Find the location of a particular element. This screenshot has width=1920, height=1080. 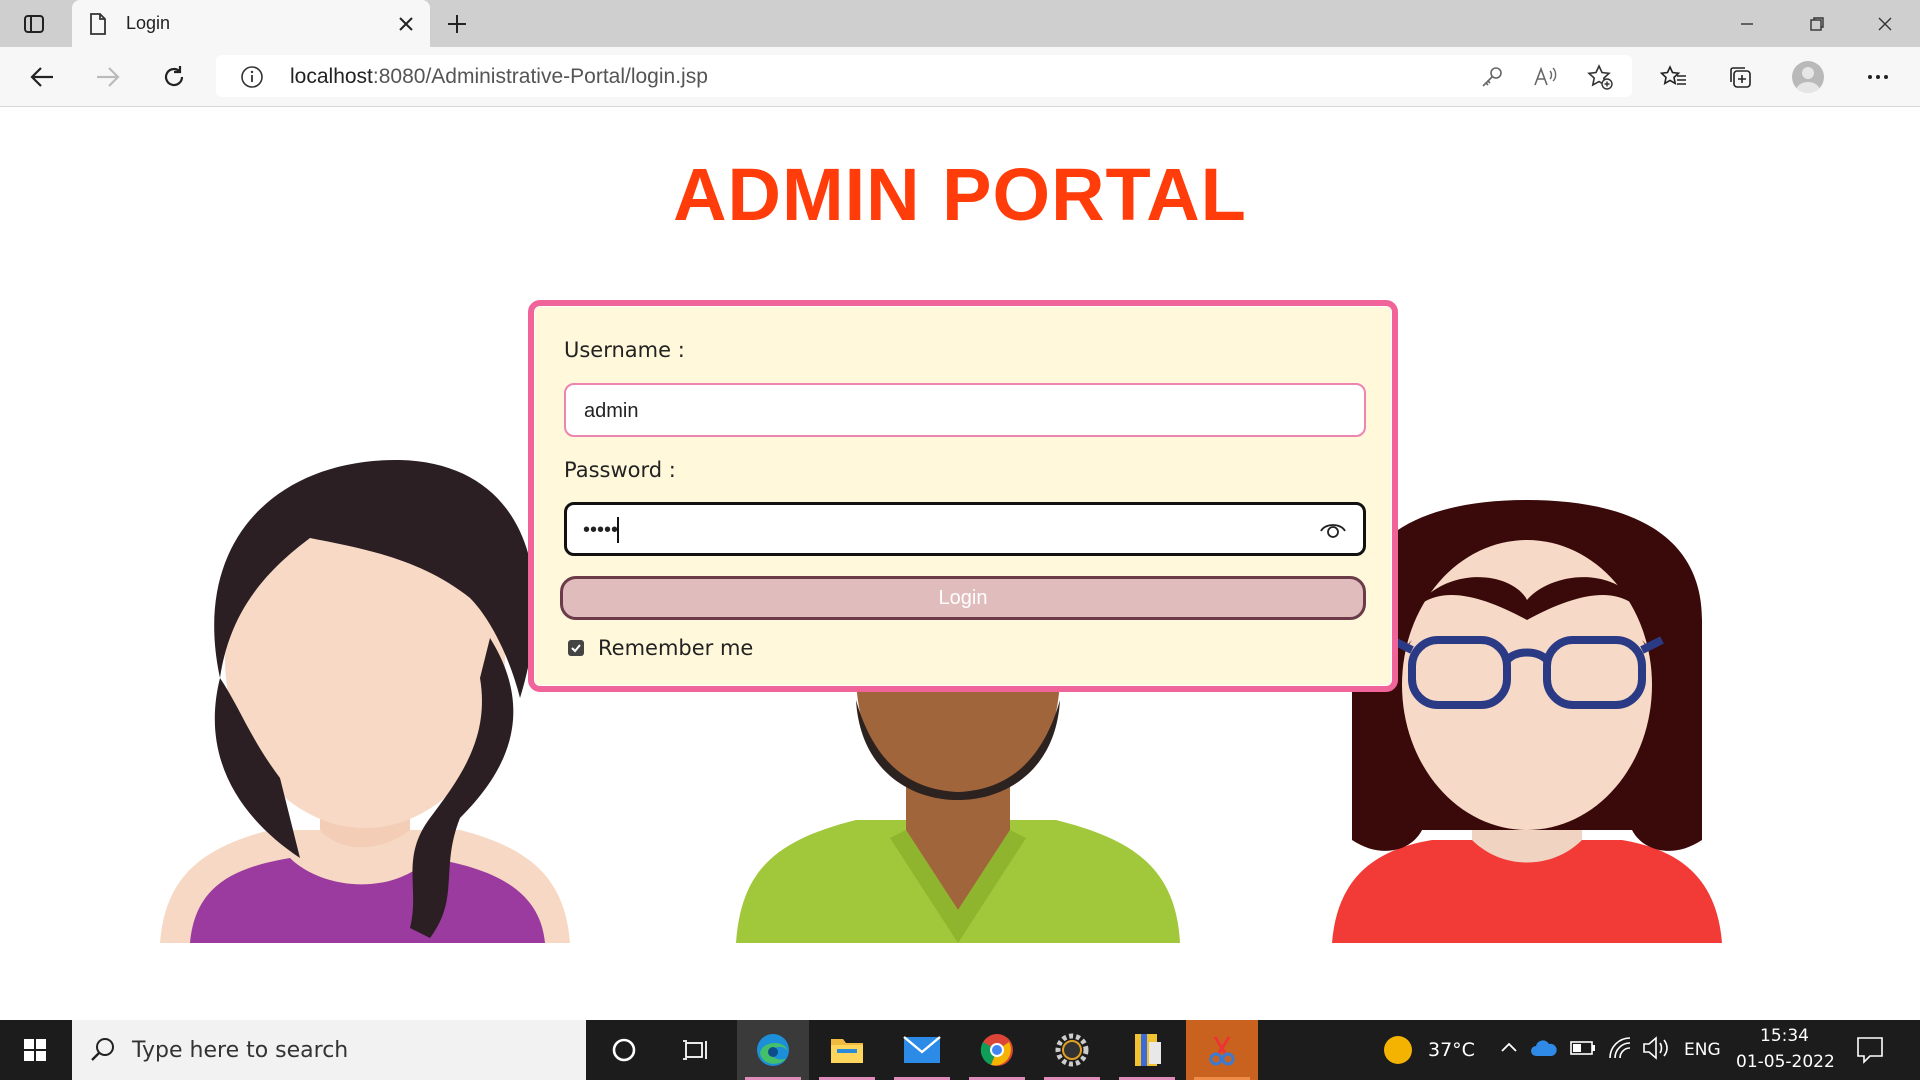

read-aloud-icon is located at coordinates (1546, 77).